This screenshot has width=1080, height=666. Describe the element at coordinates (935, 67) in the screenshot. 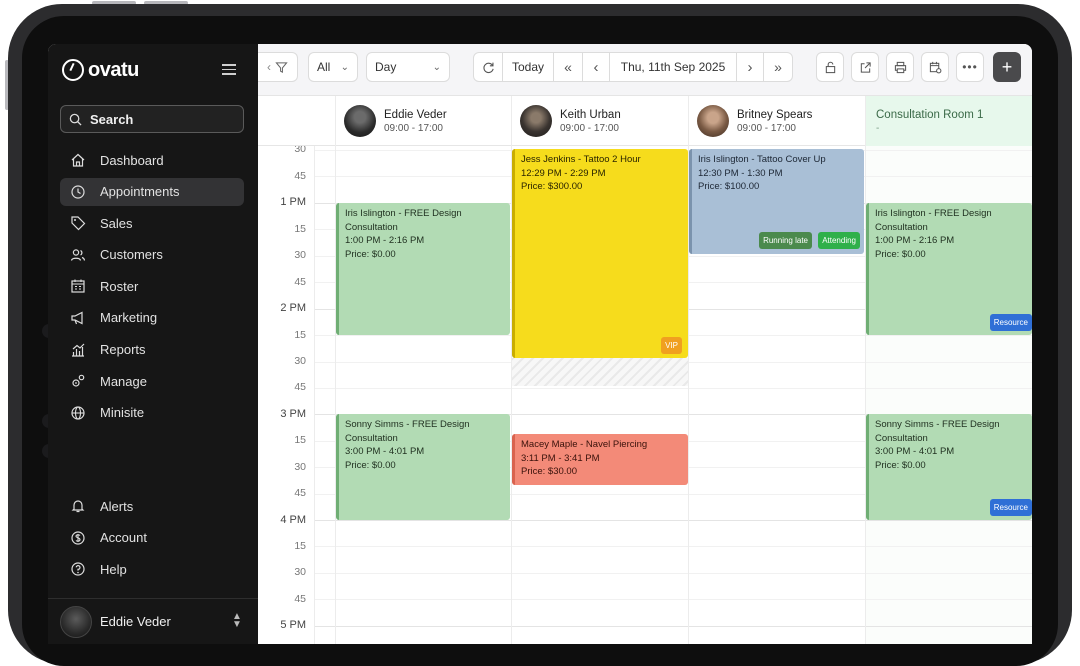

I see `calendar-settings-button` at that location.